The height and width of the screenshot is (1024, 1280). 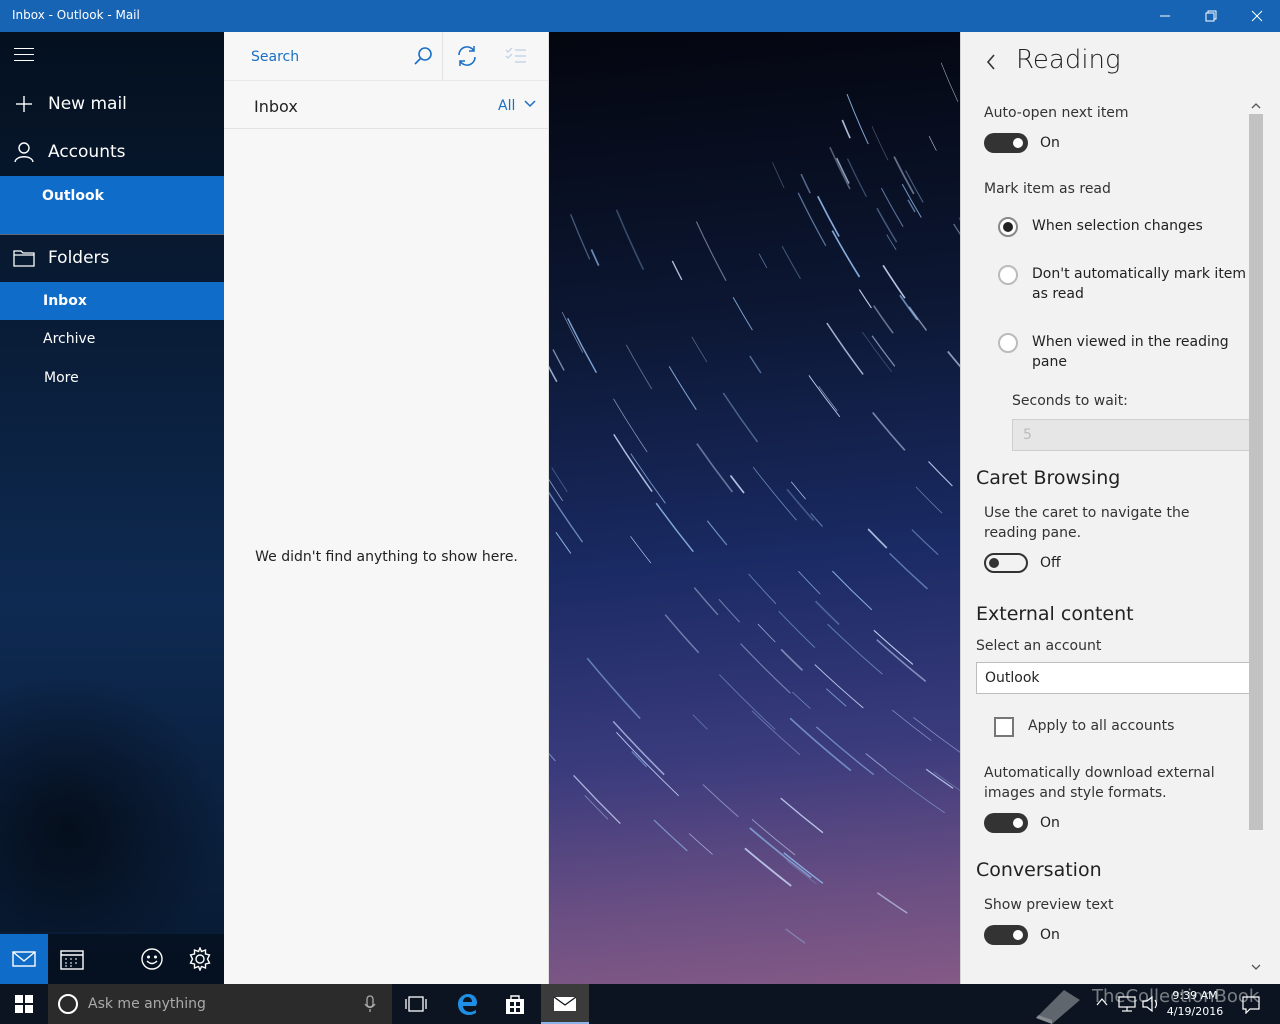 I want to click on folder-item-more: More, so click(x=112, y=378).